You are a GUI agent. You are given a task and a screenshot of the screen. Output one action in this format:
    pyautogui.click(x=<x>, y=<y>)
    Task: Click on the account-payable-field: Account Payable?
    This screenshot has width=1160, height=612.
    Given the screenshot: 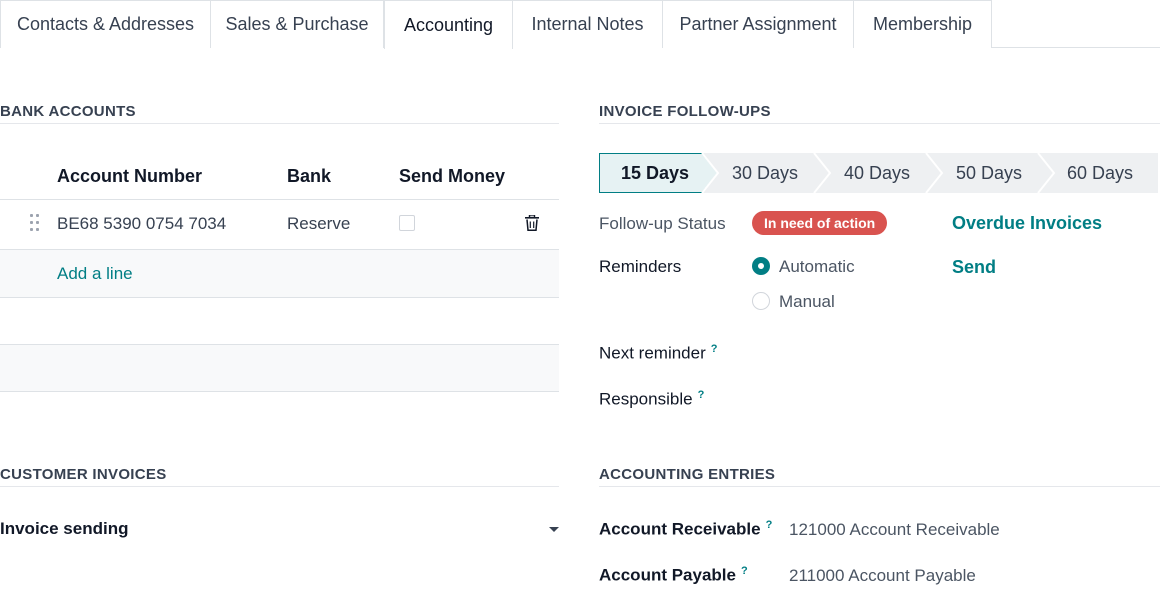 What is the action you would take?
    pyautogui.click(x=673, y=575)
    